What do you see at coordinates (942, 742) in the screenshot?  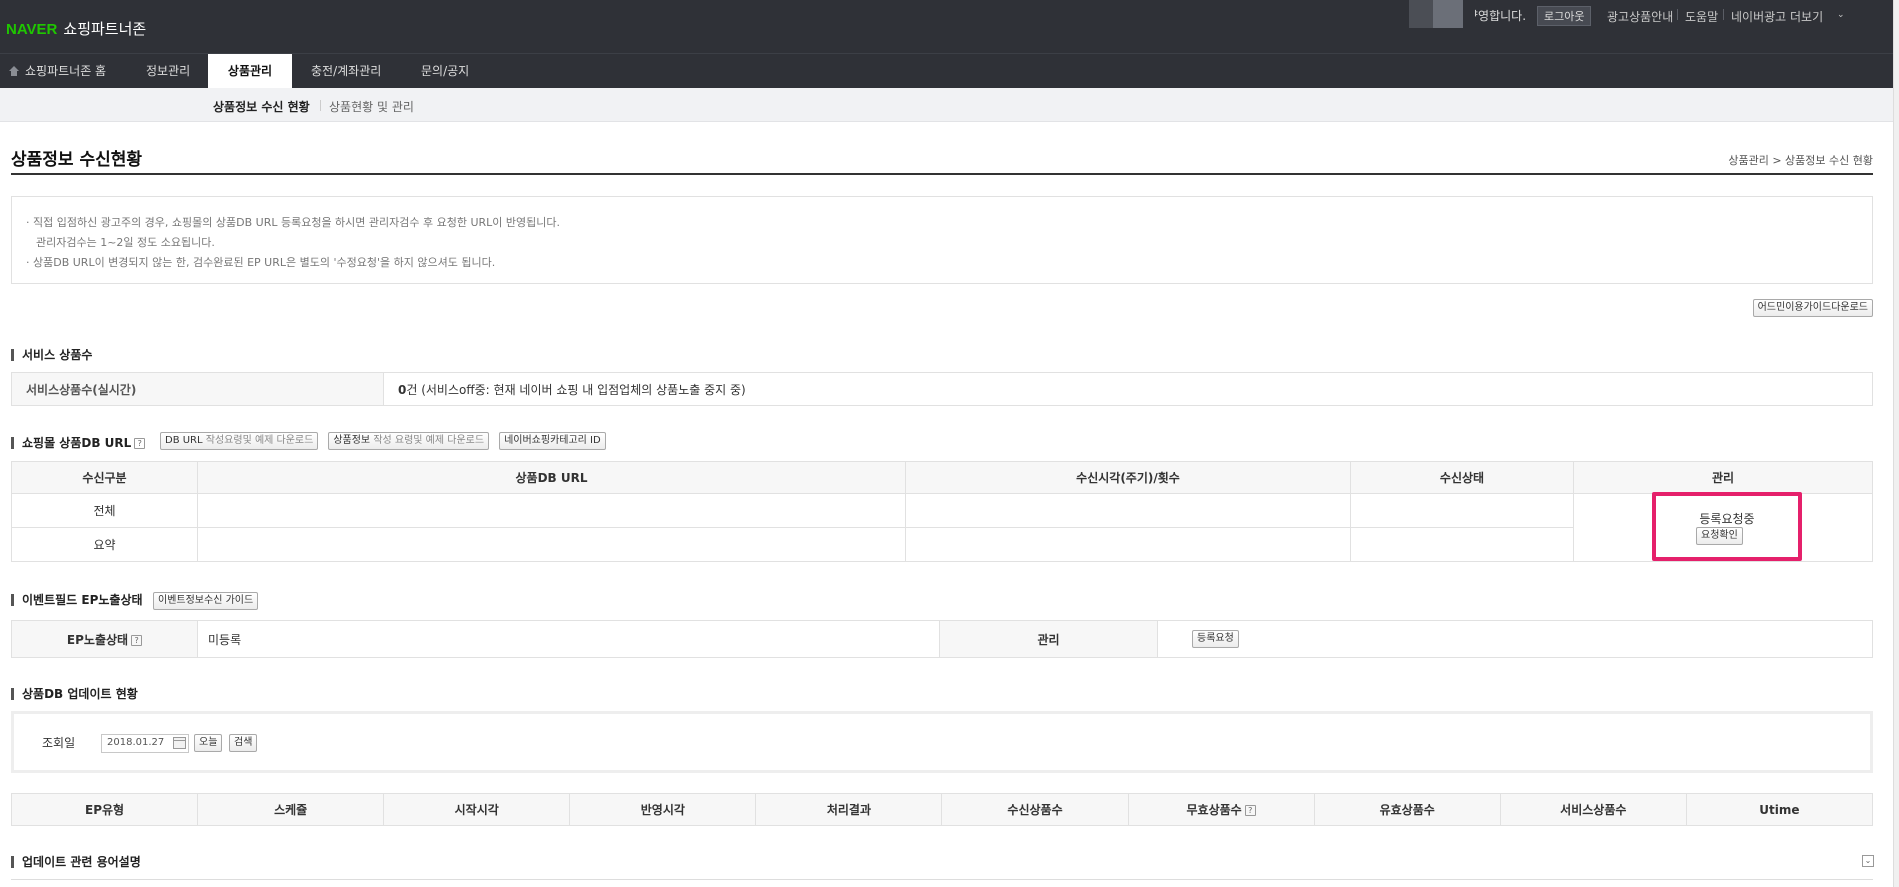 I see `search-box: 조회일 2018.01.27 오늘 검색` at bounding box center [942, 742].